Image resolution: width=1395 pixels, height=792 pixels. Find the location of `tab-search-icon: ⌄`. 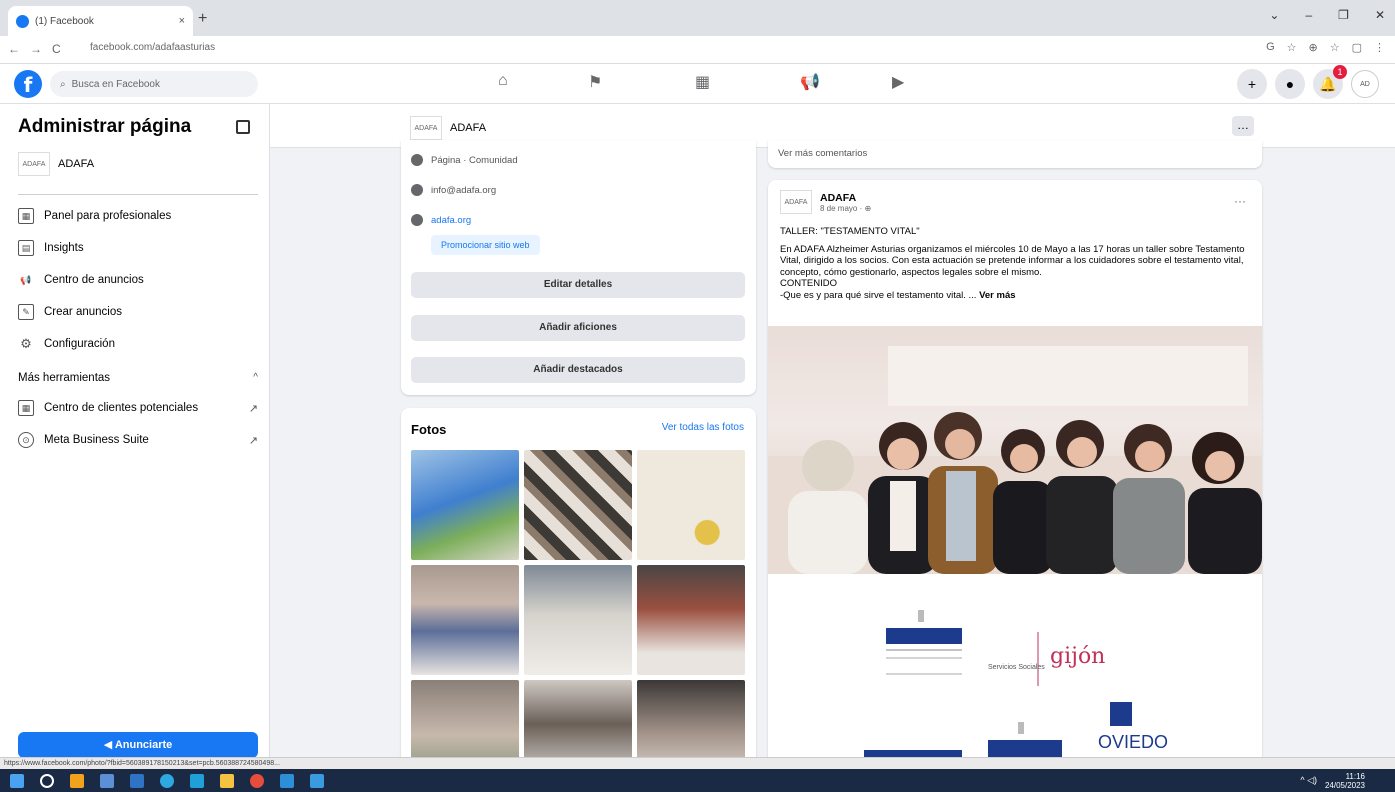

tab-search-icon: ⌄ is located at coordinates (1274, 15).